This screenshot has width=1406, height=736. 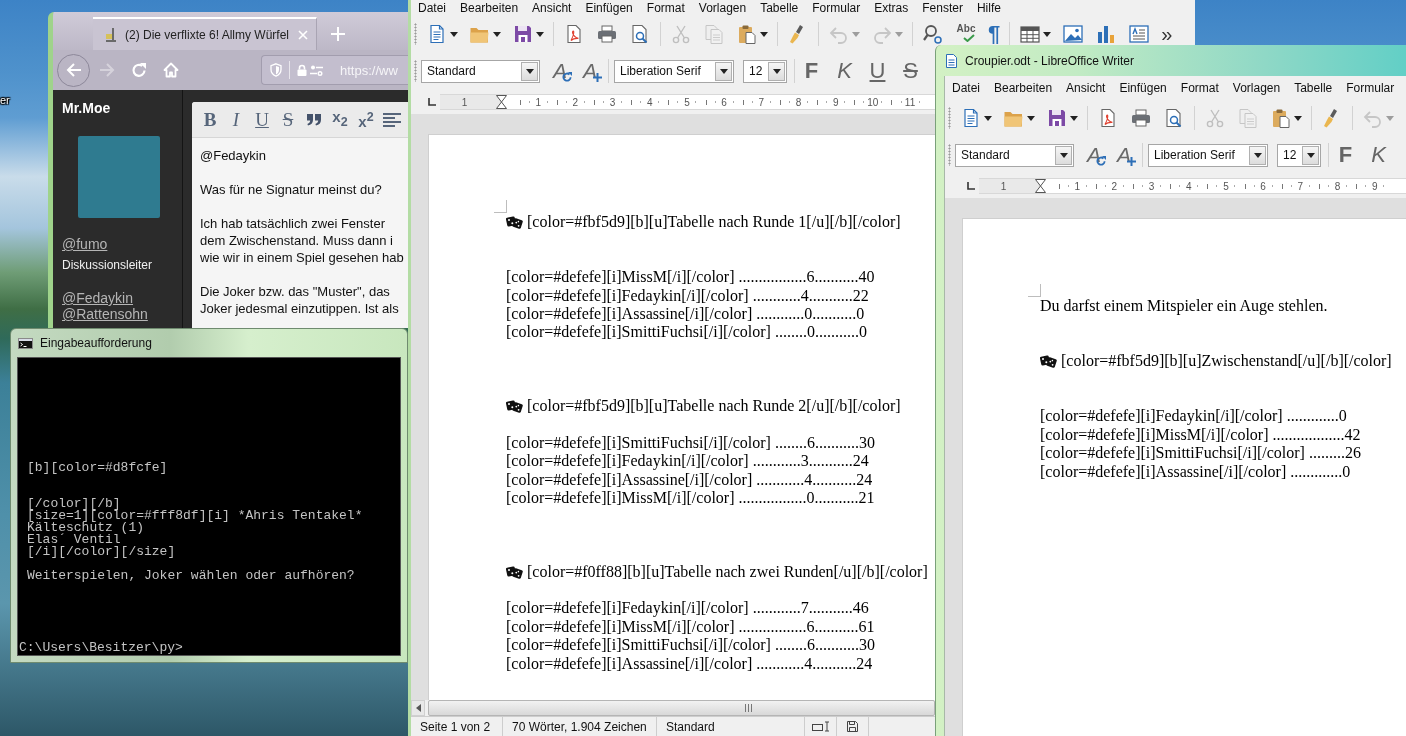 I want to click on document-line: [color=#defefe][i]Fedaykin[/i][/color] ............4...........22, so click(x=687, y=295).